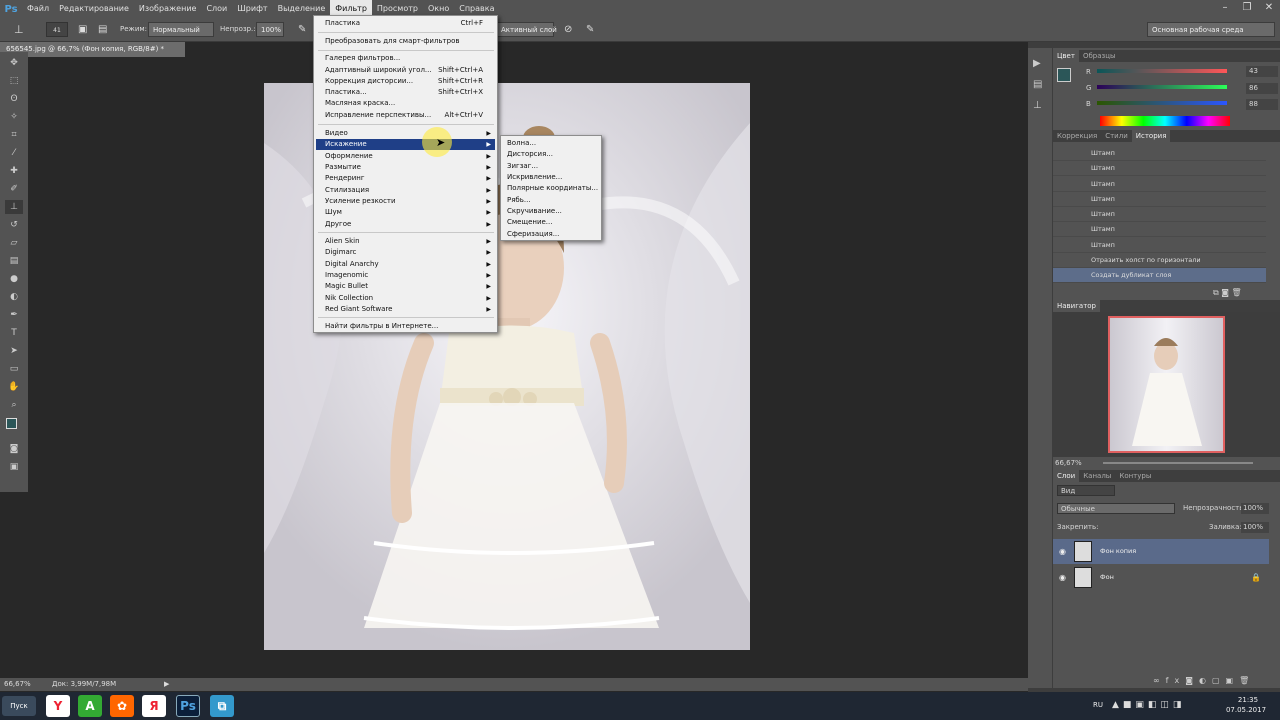  Describe the element at coordinates (14, 261) in the screenshot. I see `gradient-tool-icon: ▤` at that location.